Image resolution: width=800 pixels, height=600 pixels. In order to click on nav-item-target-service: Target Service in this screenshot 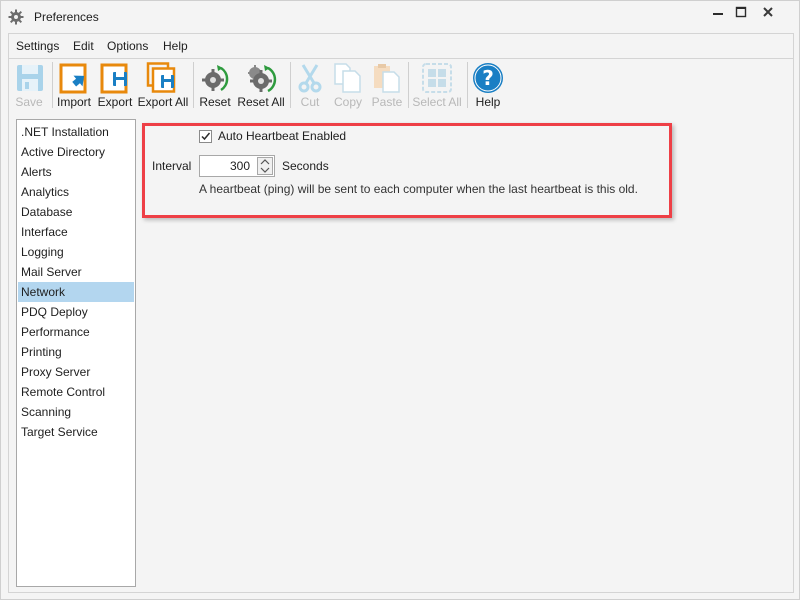, I will do `click(76, 432)`.